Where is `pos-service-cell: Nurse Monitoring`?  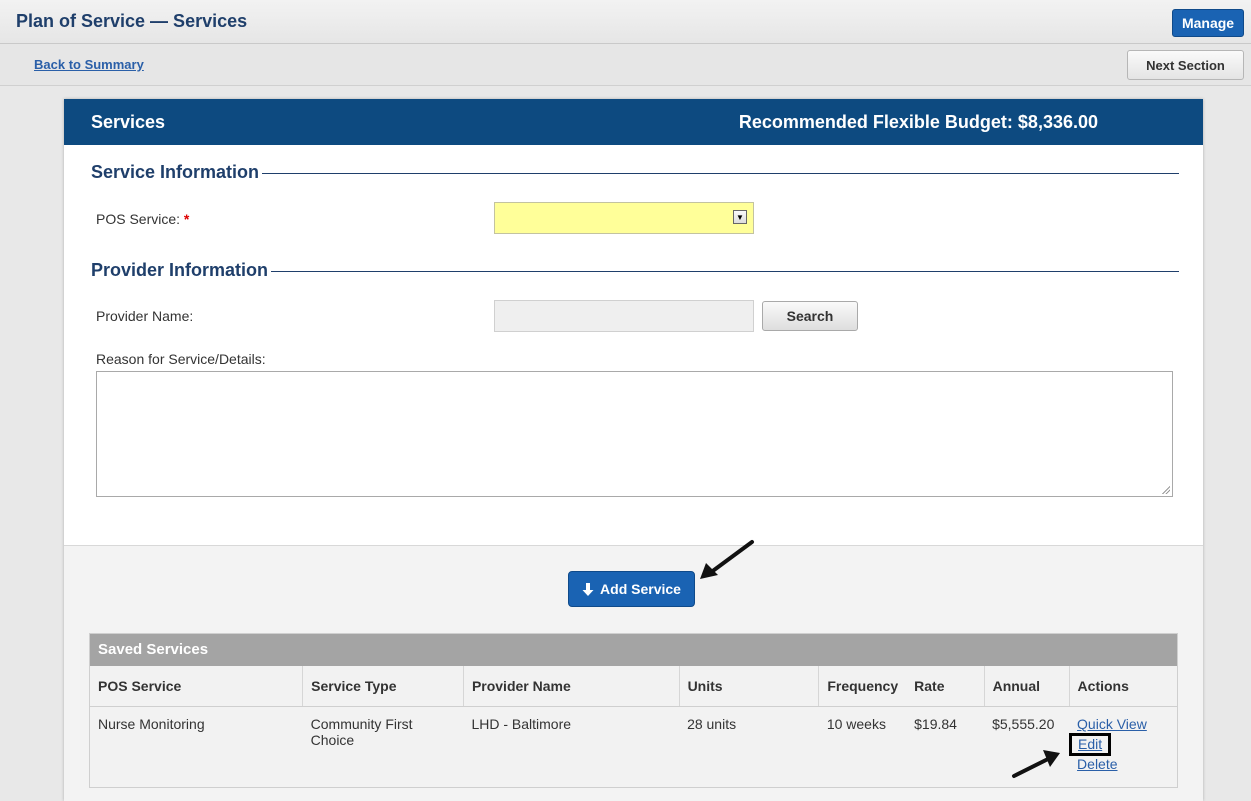 pos-service-cell: Nurse Monitoring is located at coordinates (151, 724).